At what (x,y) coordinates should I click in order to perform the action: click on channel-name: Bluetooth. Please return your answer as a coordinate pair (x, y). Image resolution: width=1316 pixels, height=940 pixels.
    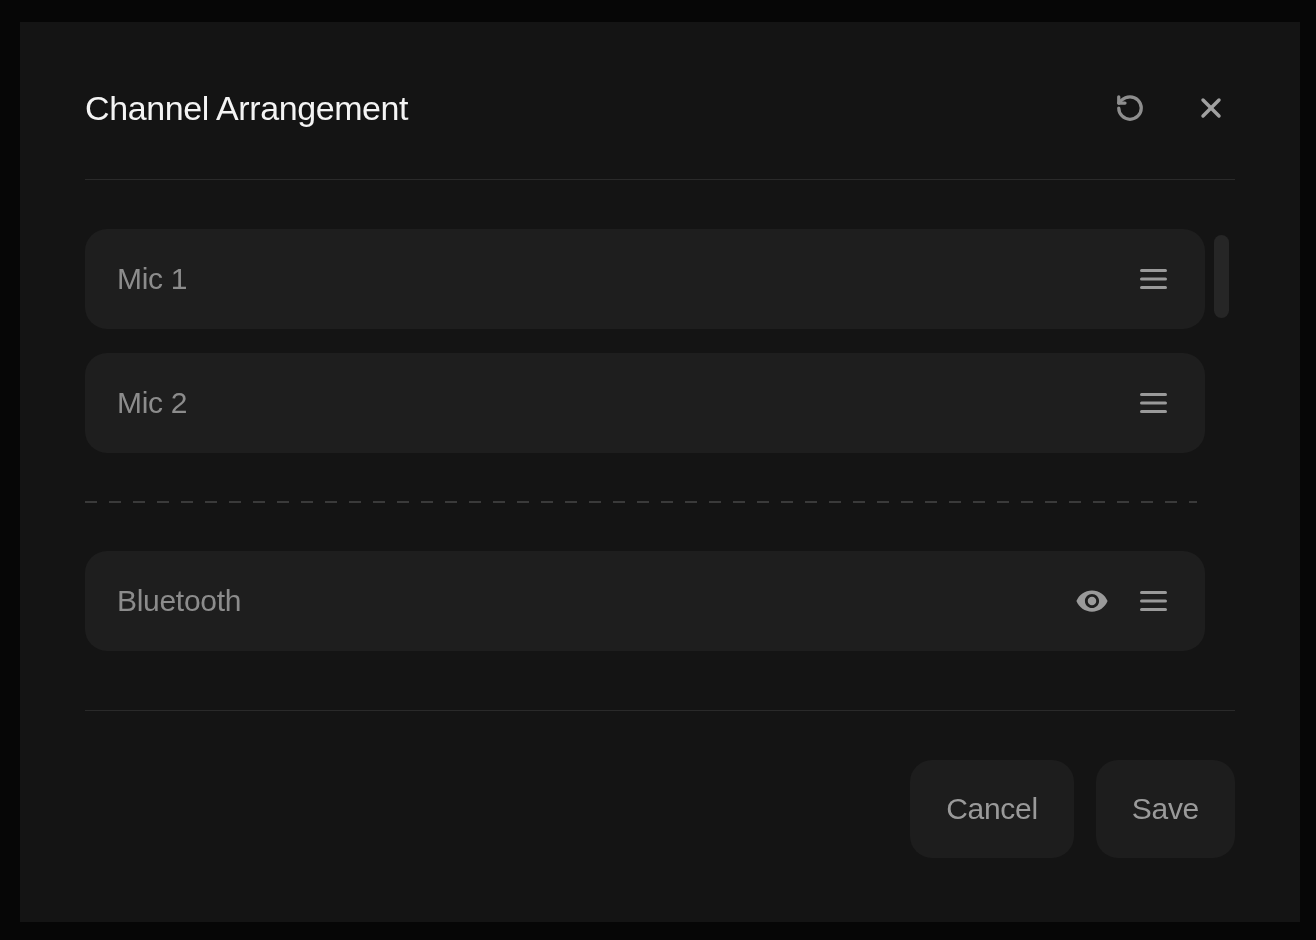
    Looking at the image, I should click on (179, 601).